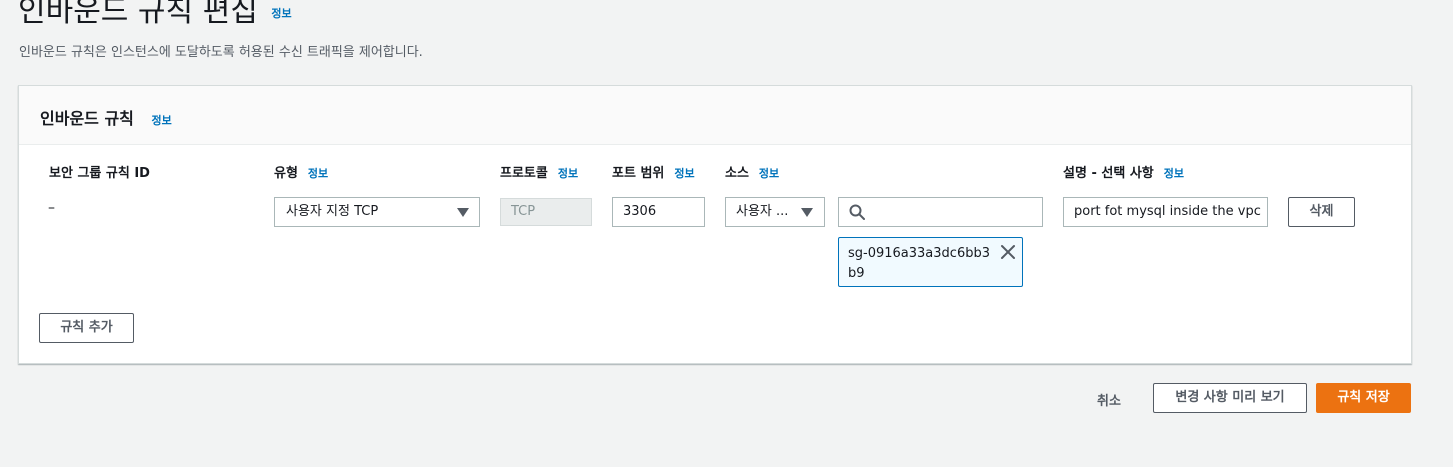  I want to click on rule-id-value: –, so click(51, 208).